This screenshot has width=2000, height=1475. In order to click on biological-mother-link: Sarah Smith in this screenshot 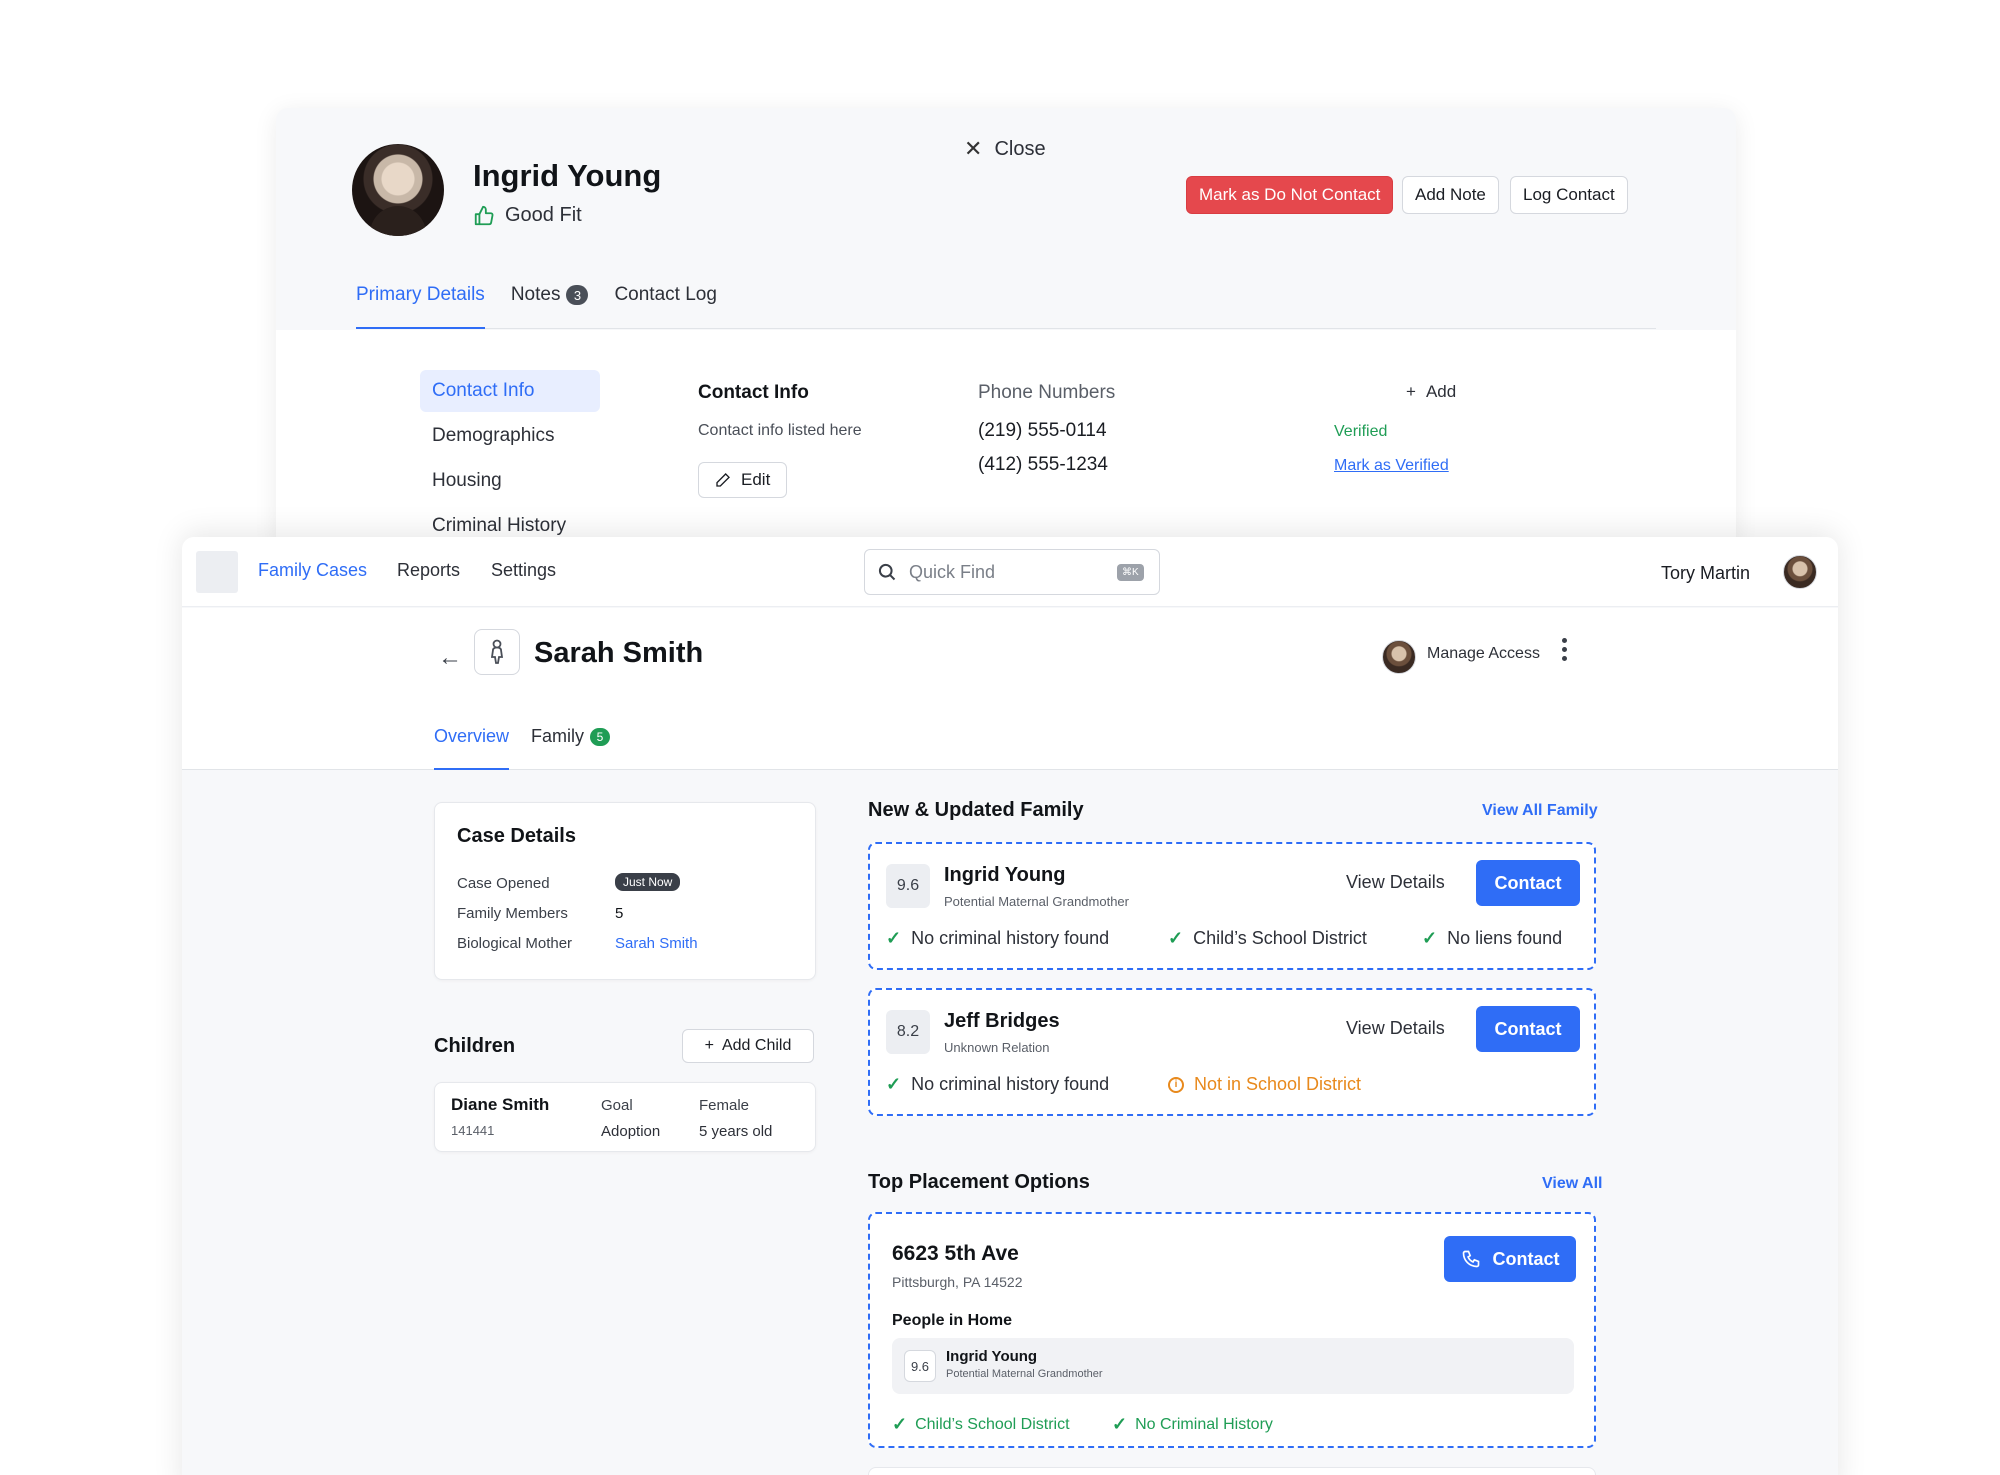, I will do `click(656, 943)`.